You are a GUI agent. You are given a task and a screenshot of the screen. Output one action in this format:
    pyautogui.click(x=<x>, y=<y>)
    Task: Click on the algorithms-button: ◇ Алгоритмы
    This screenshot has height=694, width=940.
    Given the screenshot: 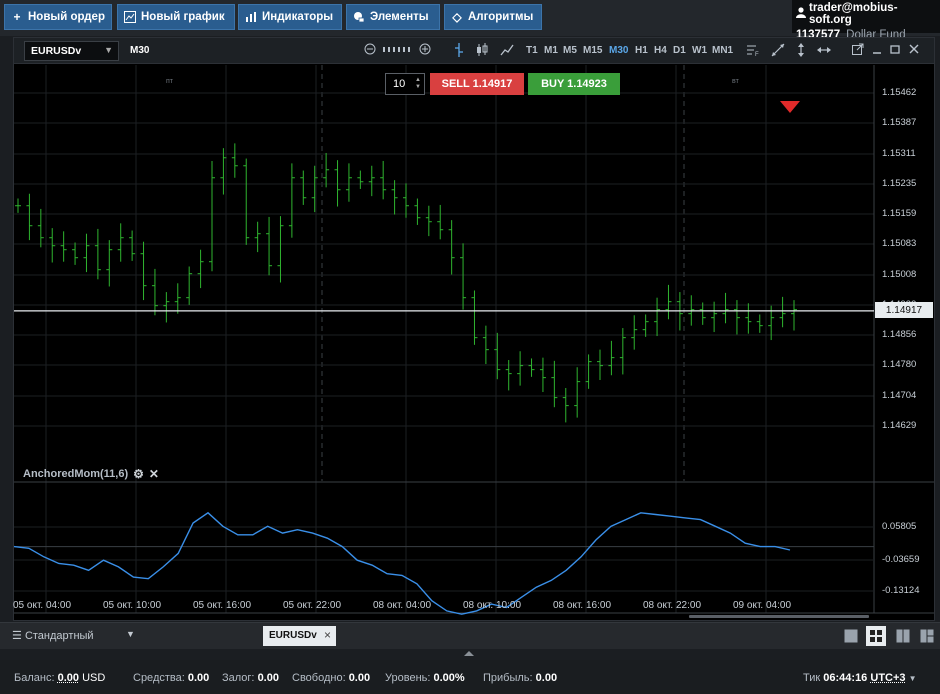 What is the action you would take?
    pyautogui.click(x=493, y=17)
    